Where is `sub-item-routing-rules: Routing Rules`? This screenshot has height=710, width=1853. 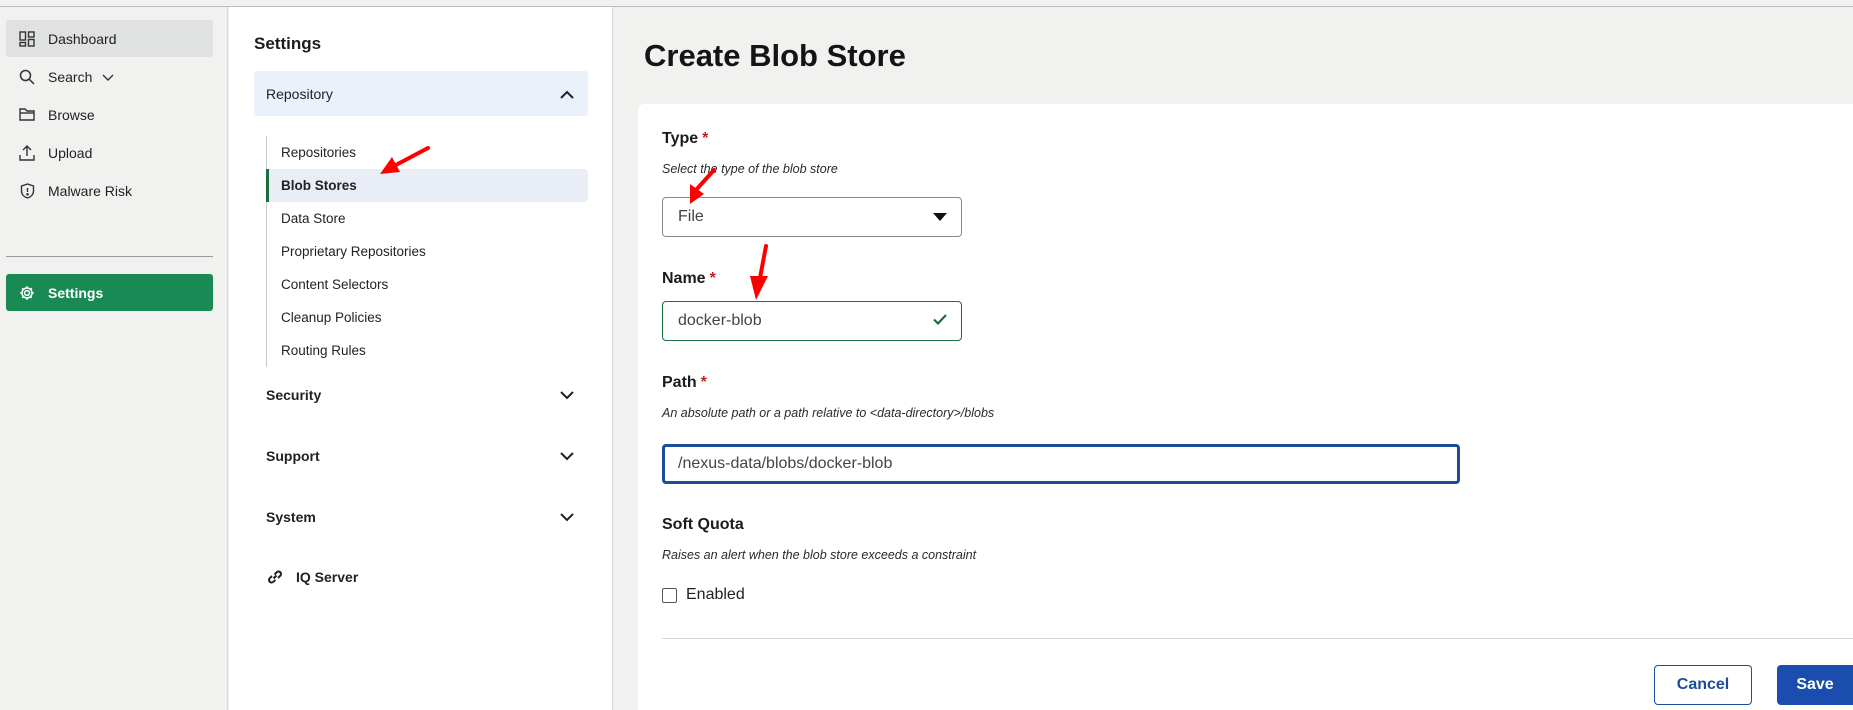
sub-item-routing-rules: Routing Rules is located at coordinates (427, 350).